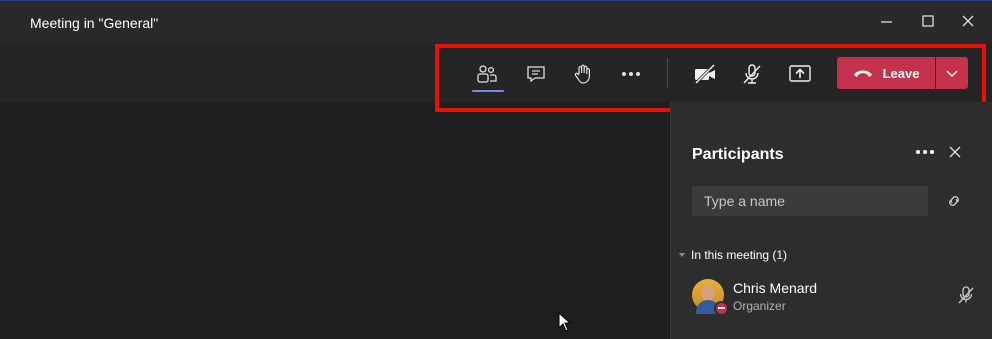 This screenshot has height=339, width=992. Describe the element at coordinates (94, 23) in the screenshot. I see `window-title: Meeting in "General"` at that location.